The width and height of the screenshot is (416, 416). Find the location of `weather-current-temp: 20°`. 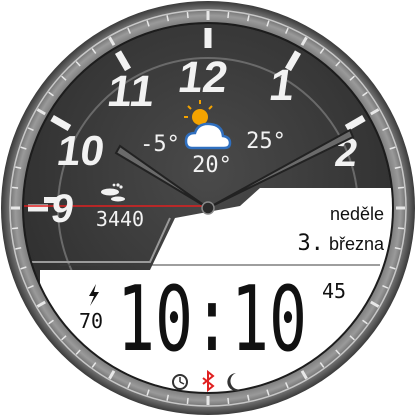

weather-current-temp: 20° is located at coordinates (212, 165).